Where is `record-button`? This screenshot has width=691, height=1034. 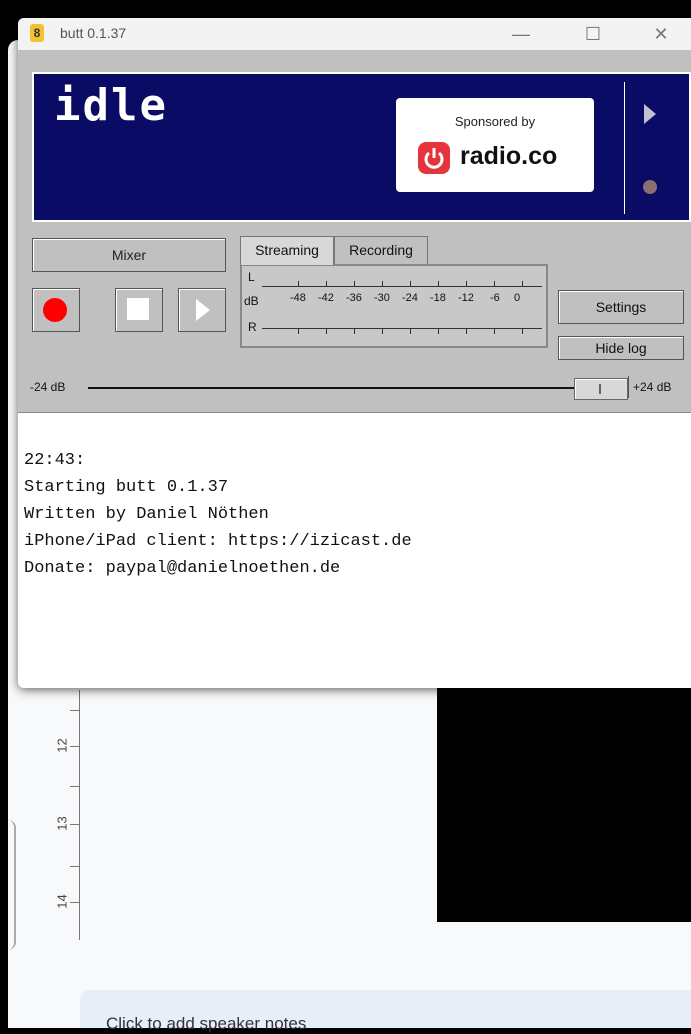
record-button is located at coordinates (56, 310).